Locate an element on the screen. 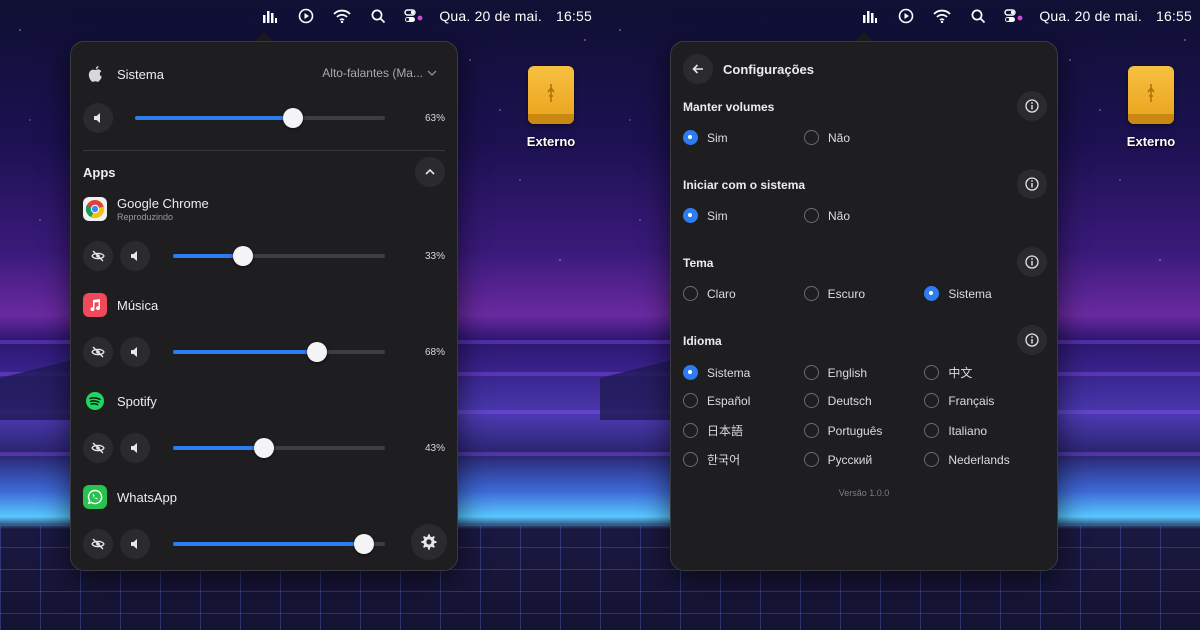  radio-option: 中文 is located at coordinates (984, 372).